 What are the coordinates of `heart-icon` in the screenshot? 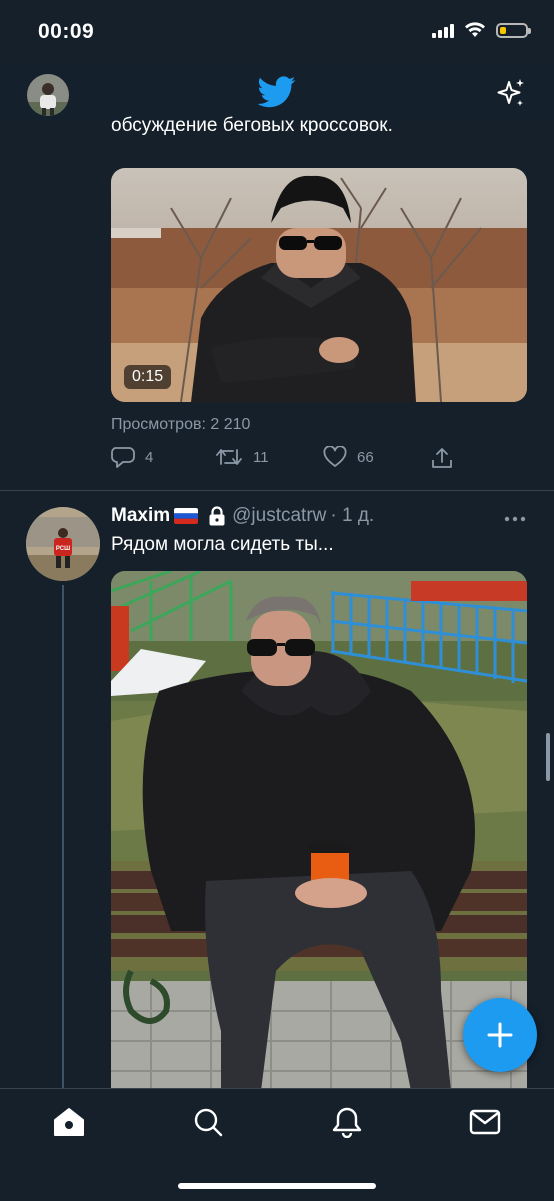 It's located at (335, 456).